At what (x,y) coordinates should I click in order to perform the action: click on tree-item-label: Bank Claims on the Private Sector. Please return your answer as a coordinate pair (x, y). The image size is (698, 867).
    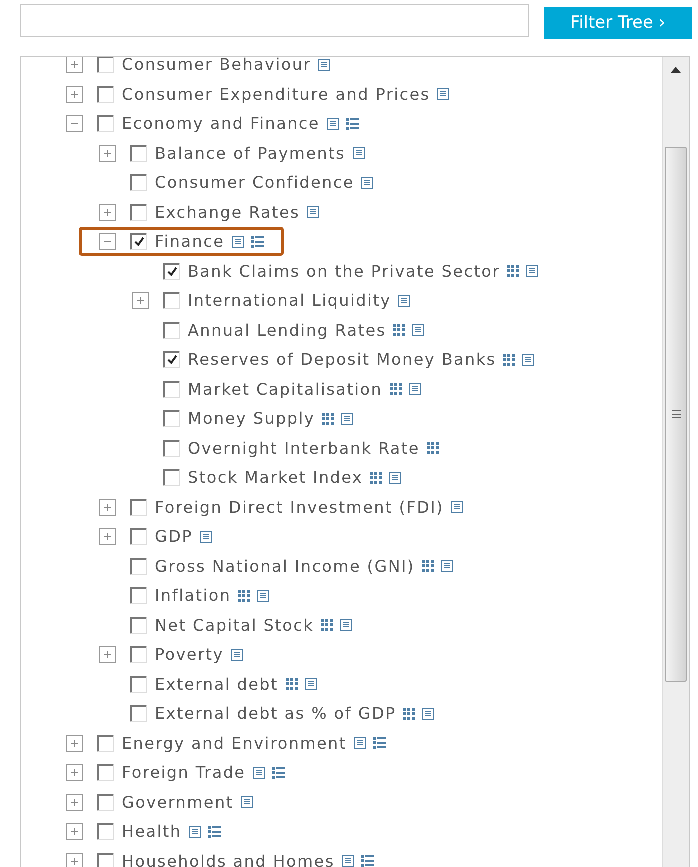
    Looking at the image, I should click on (344, 271).